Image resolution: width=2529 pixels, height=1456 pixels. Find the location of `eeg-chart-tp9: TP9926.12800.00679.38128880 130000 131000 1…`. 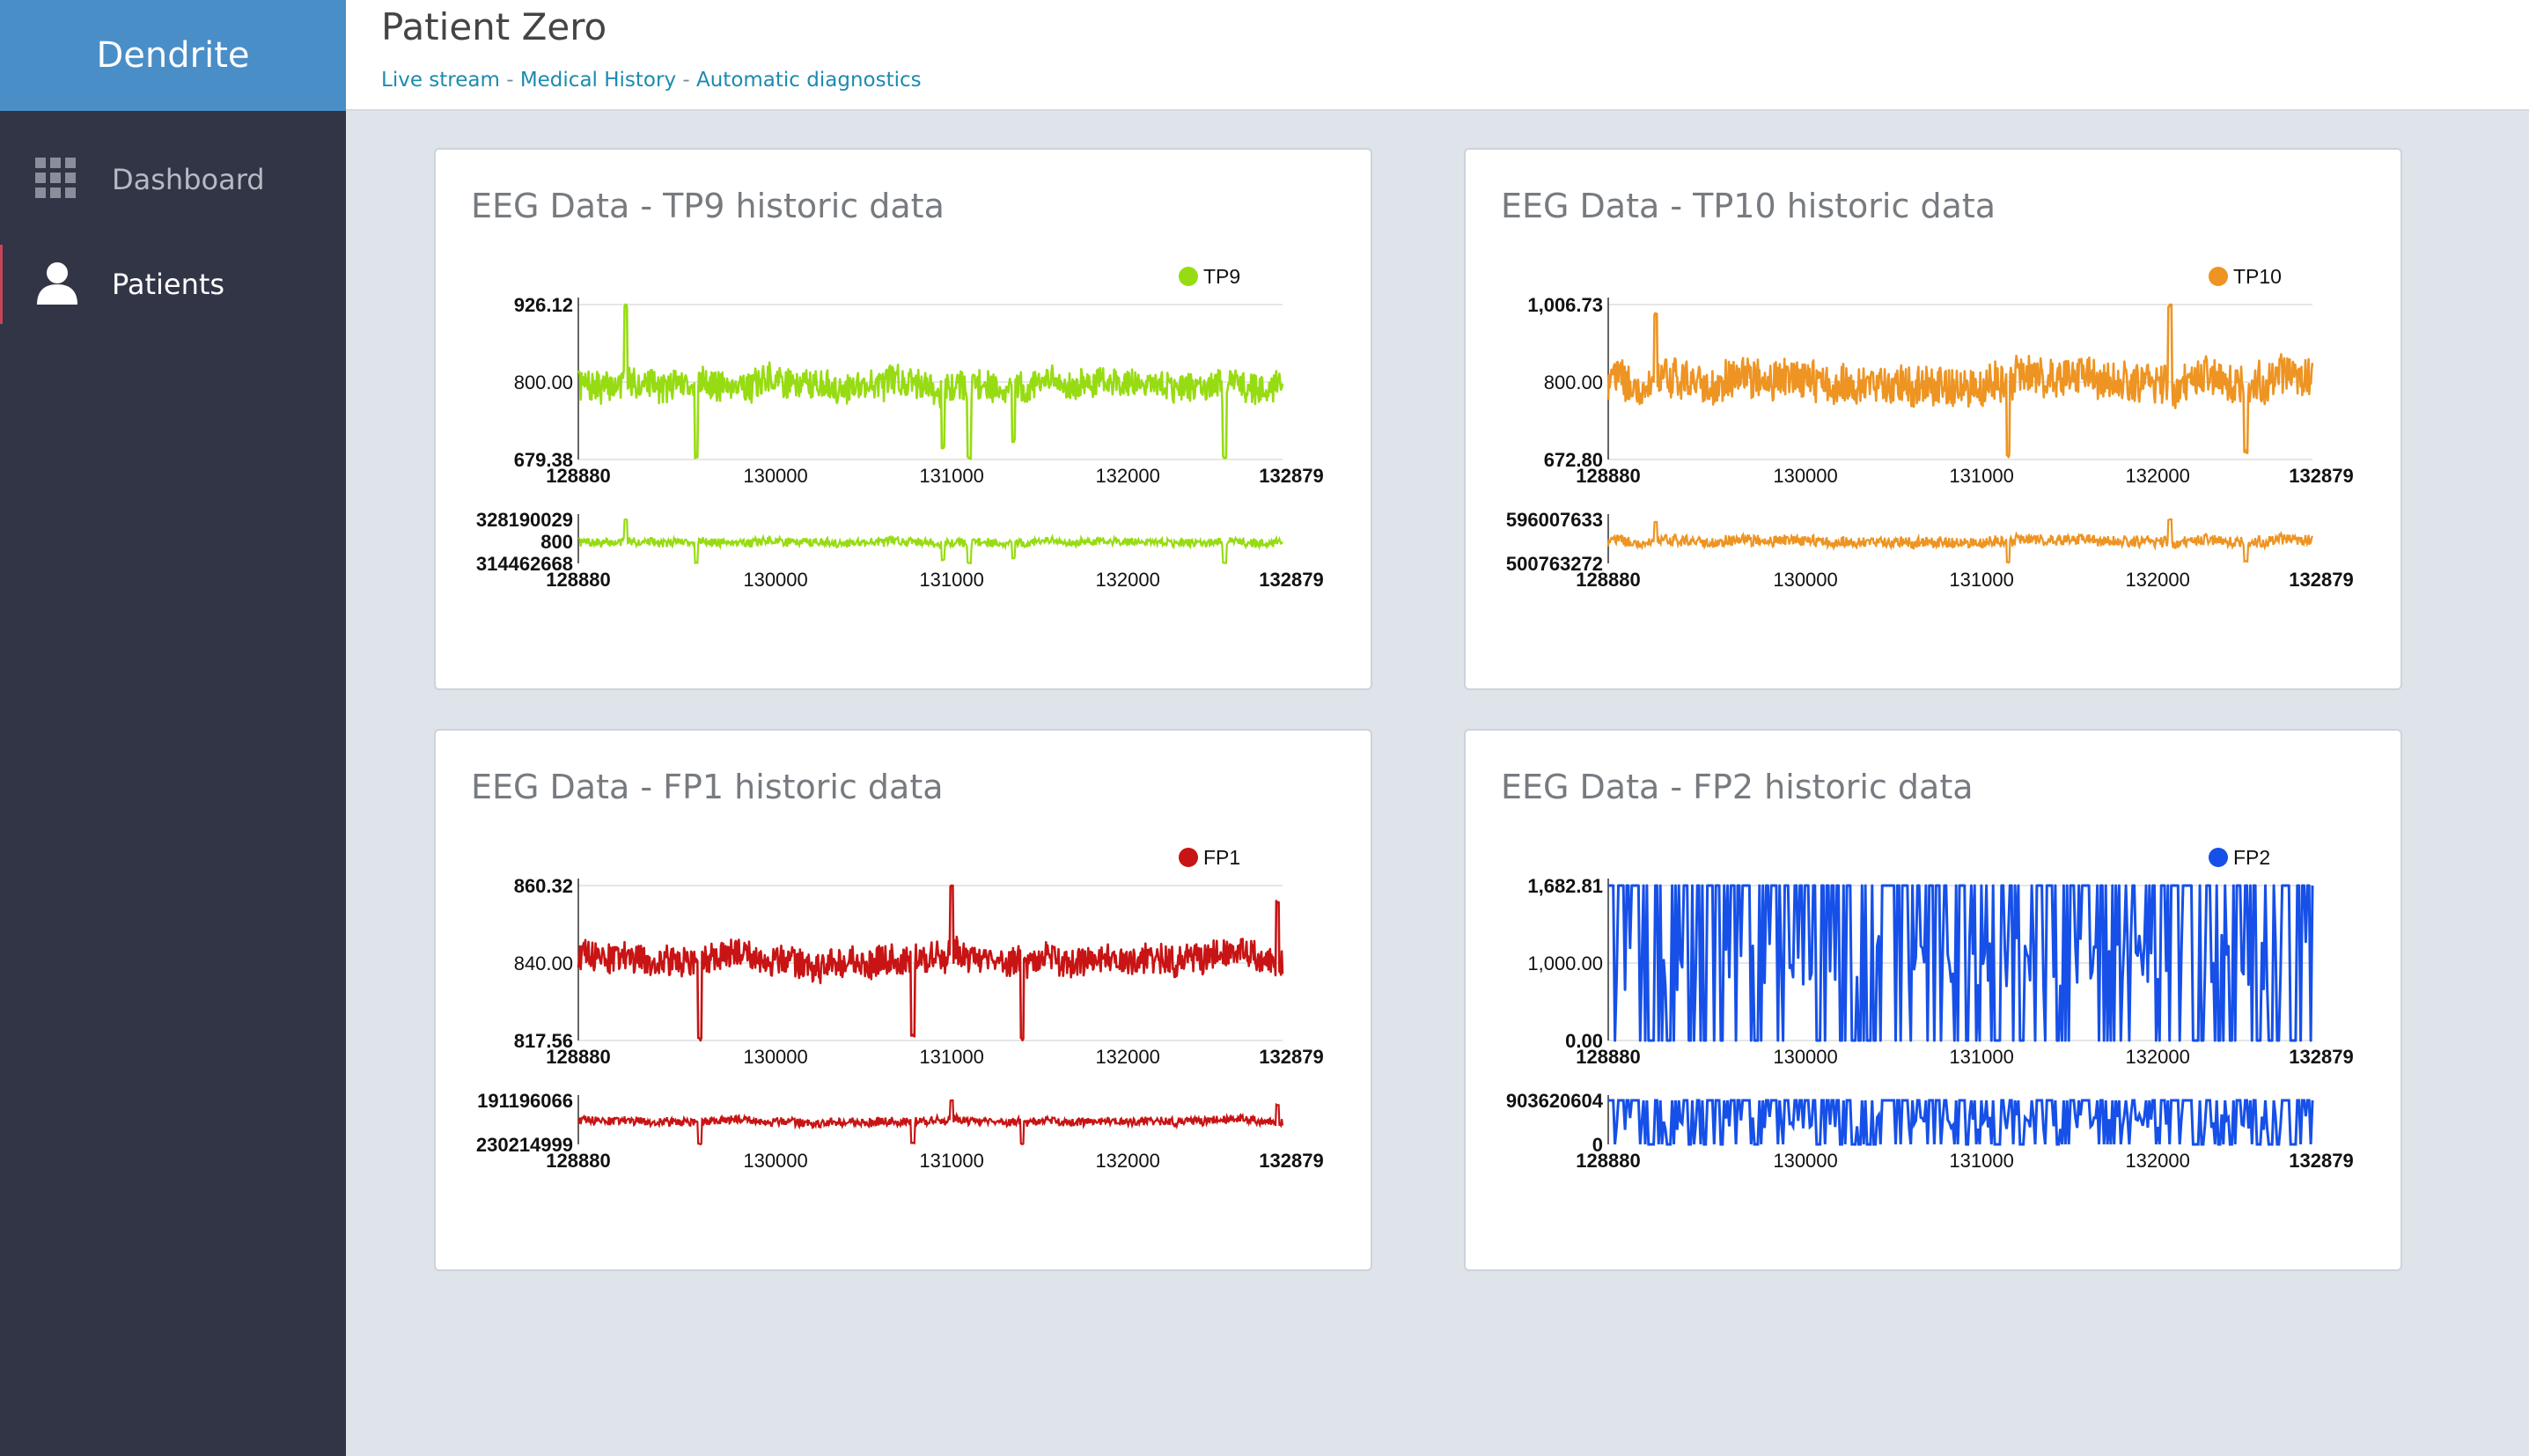

eeg-chart-tp9: TP9926.12800.00679.38128880 130000 131000 1… is located at coordinates (905, 421).